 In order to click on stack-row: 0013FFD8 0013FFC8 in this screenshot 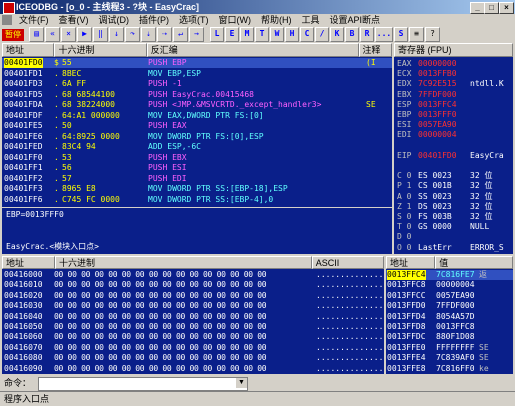, I will do `click(449, 327)`.